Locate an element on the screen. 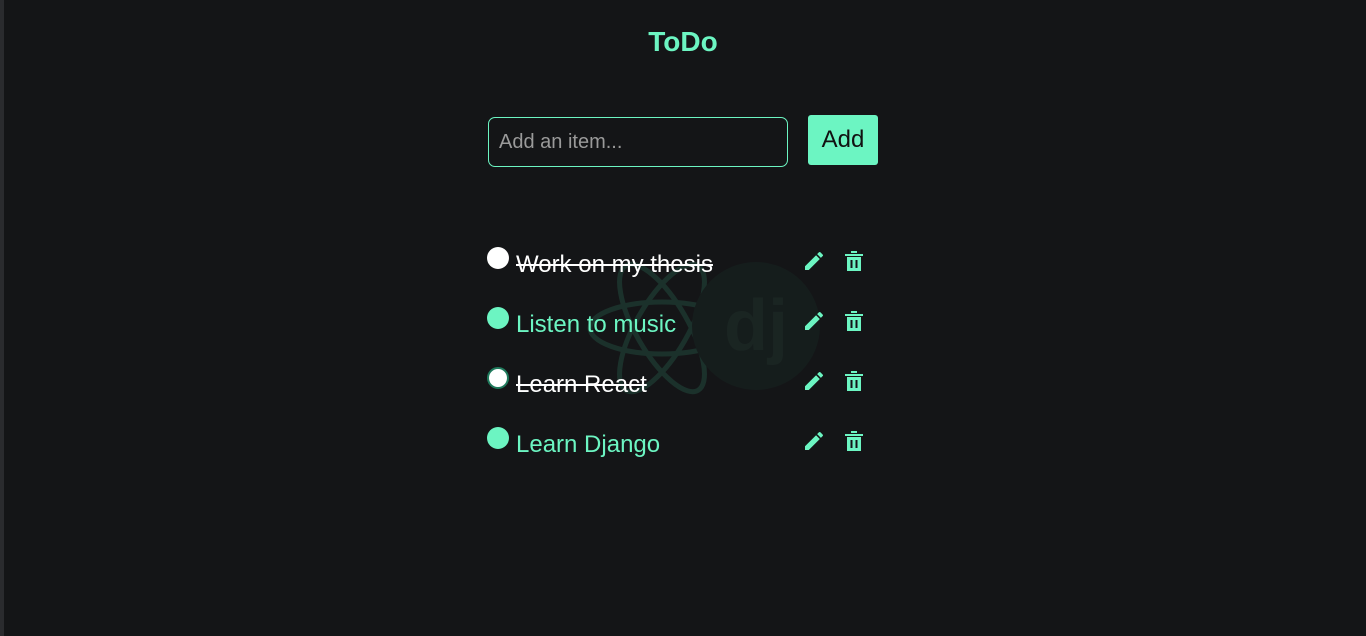 The width and height of the screenshot is (1366, 636). todo-item-label: Learn React is located at coordinates (581, 385).